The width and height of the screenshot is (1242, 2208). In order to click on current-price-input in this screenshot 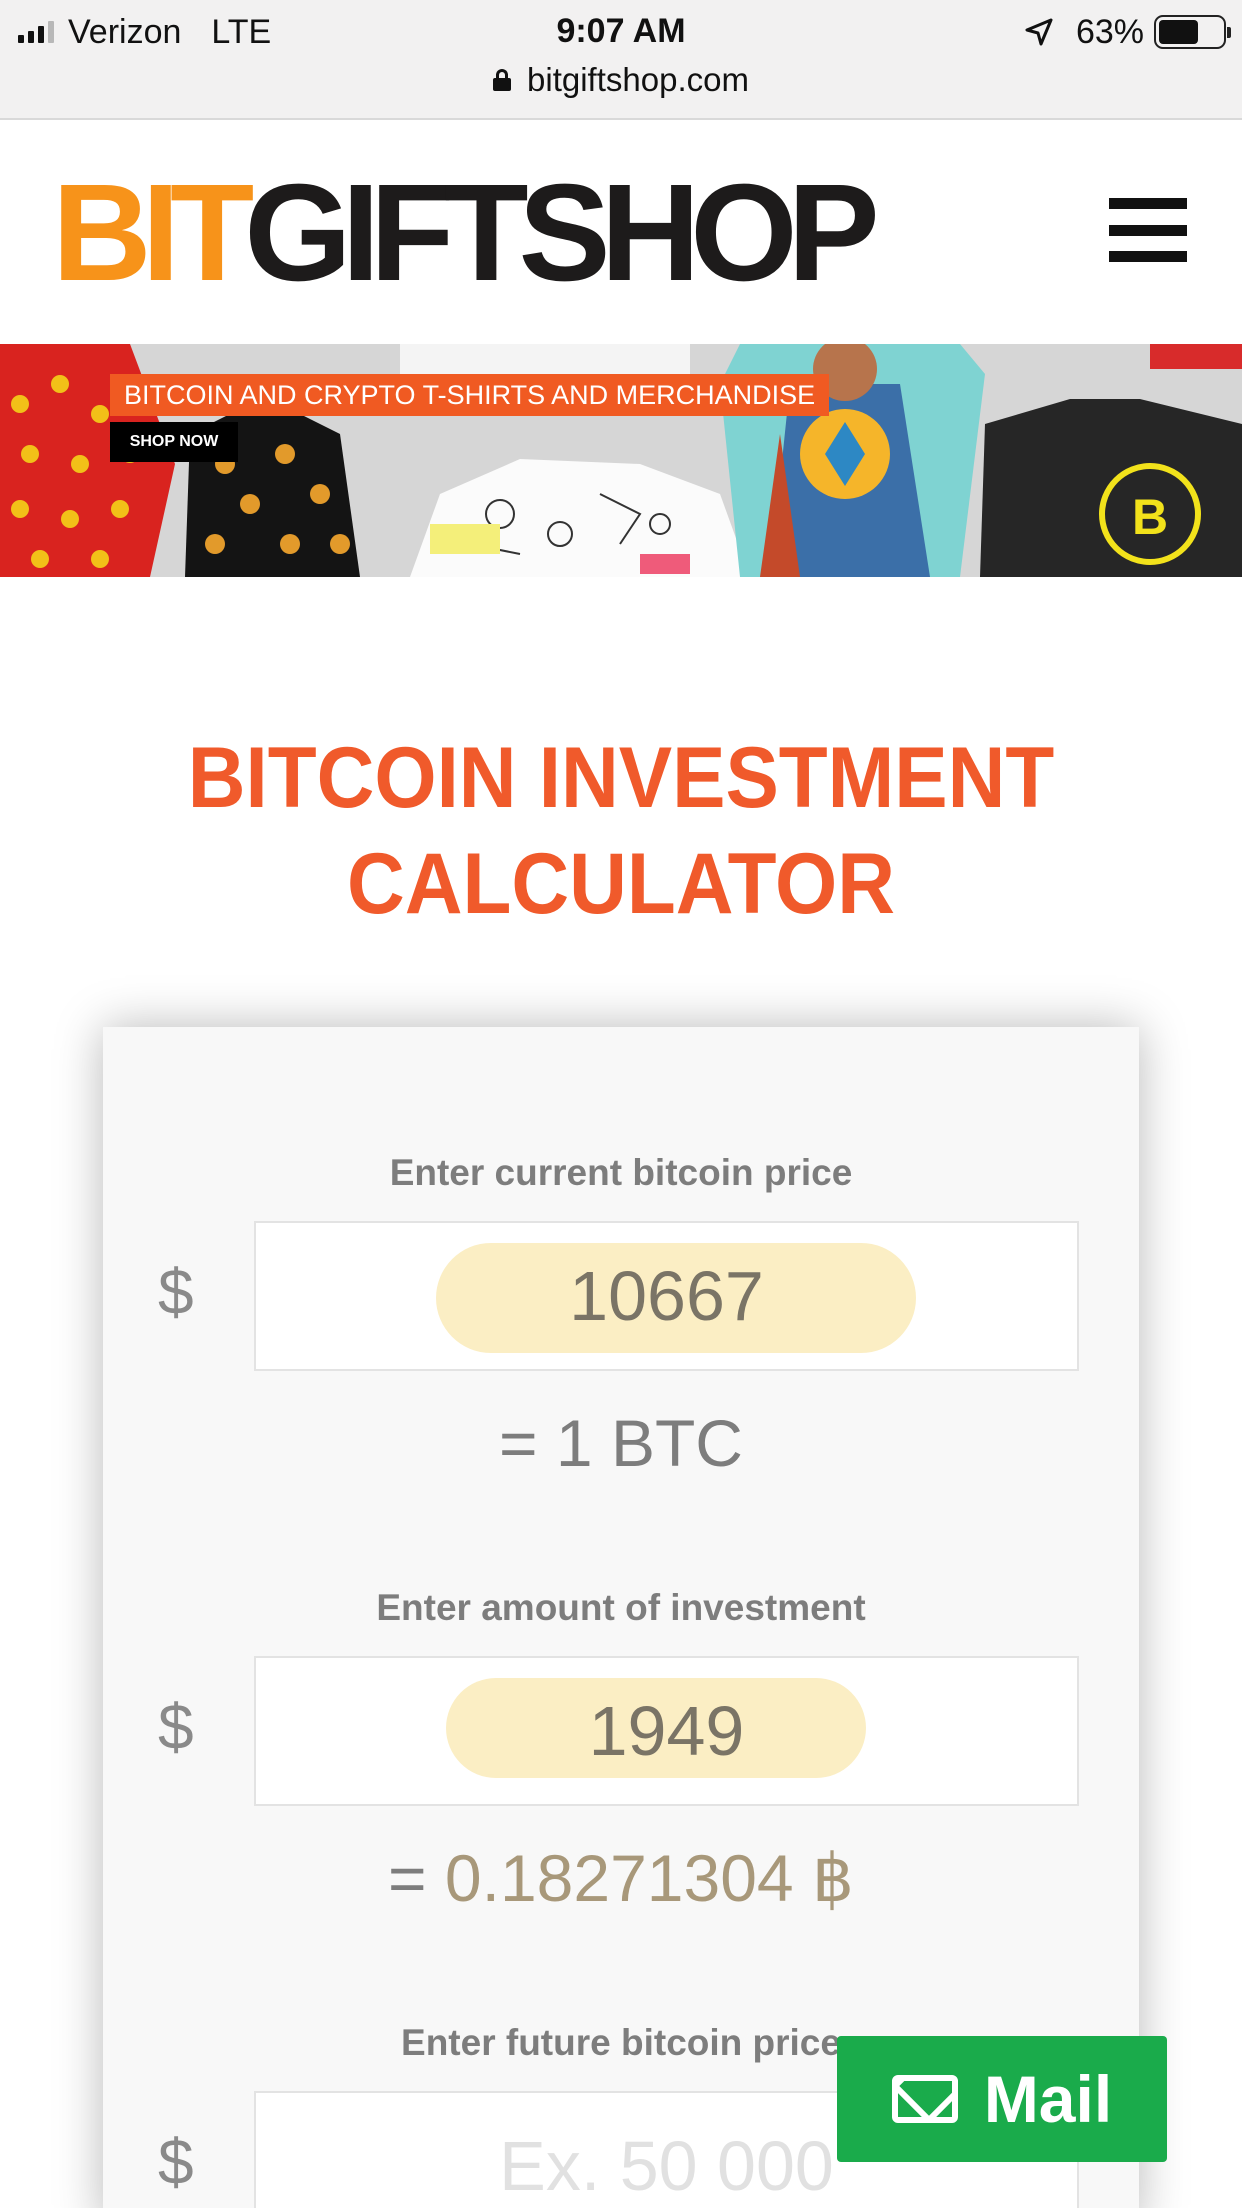, I will do `click(666, 1296)`.